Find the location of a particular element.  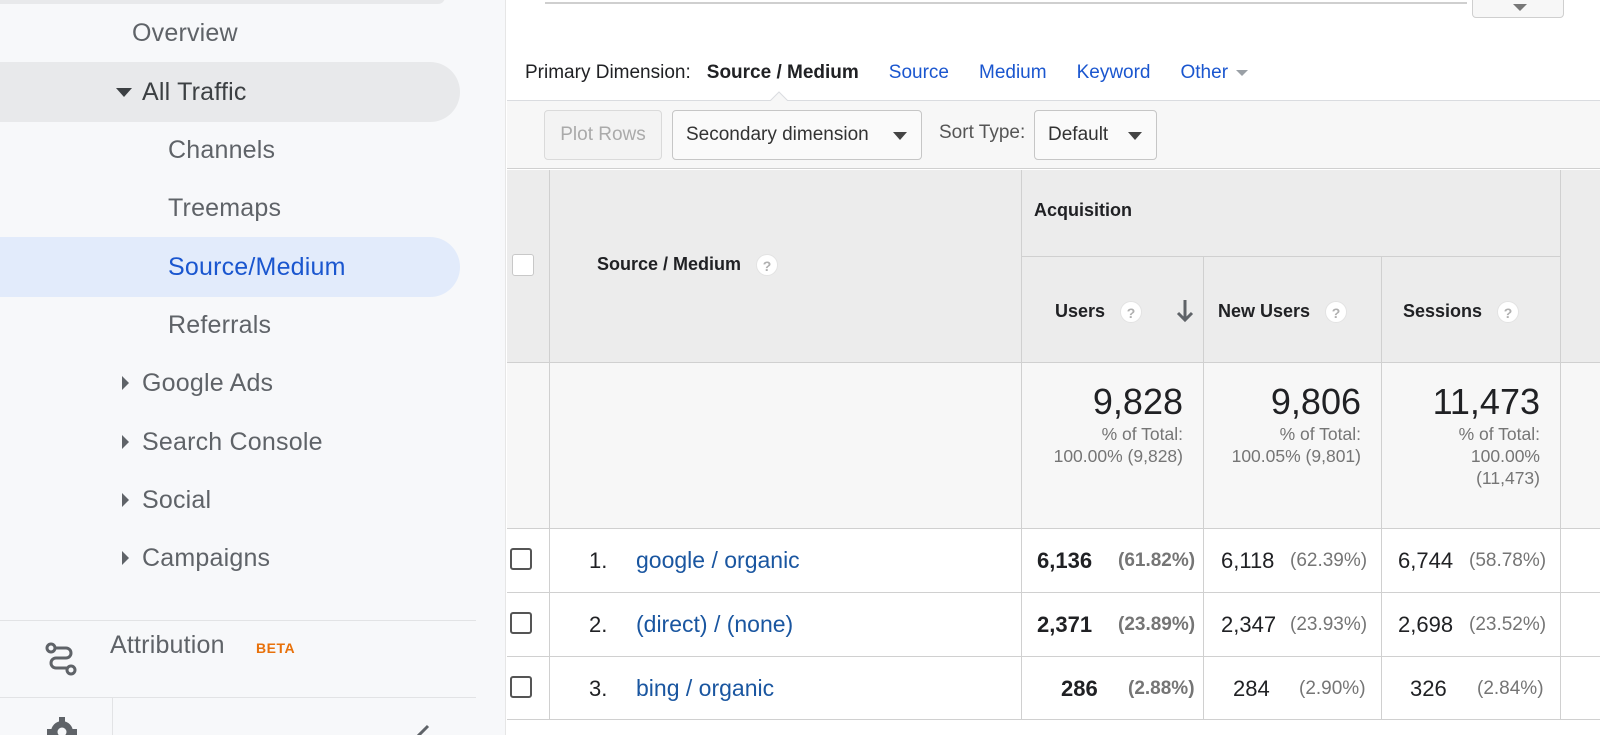

primary-dimension-active: Source / Medium is located at coordinates (782, 72).